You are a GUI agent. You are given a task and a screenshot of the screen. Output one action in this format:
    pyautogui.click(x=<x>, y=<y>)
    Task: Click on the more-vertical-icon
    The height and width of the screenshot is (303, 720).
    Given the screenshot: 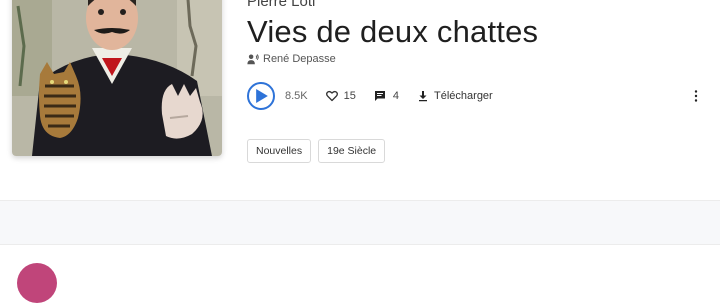 What is the action you would take?
    pyautogui.click(x=696, y=96)
    